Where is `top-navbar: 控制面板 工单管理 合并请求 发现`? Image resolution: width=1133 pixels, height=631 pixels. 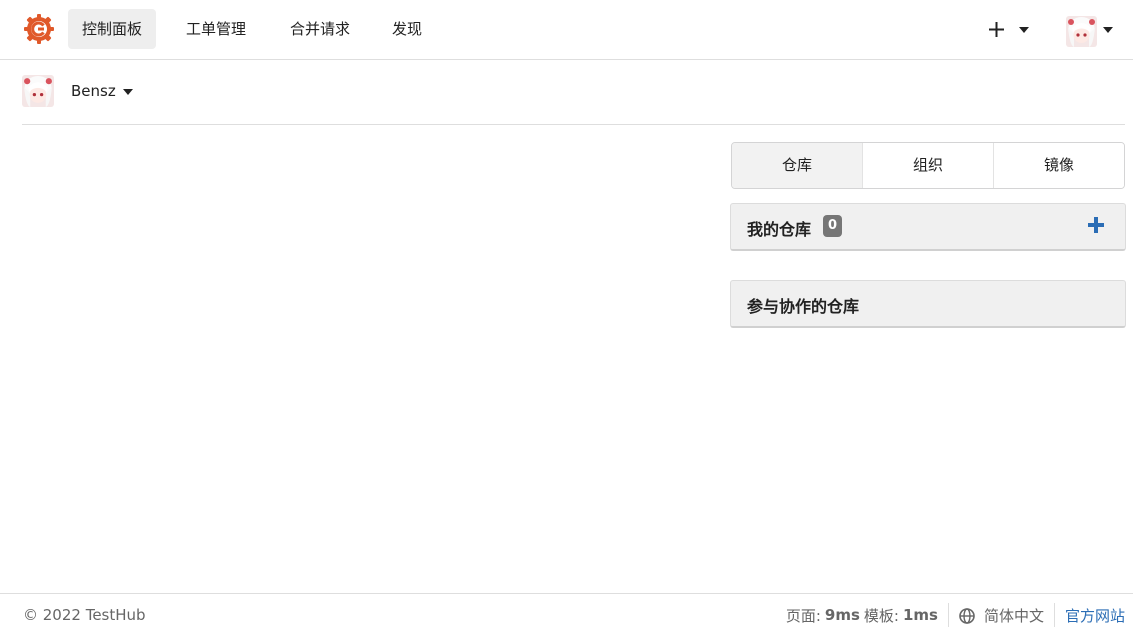
top-navbar: 控制面板 工单管理 合并请求 发现 is located at coordinates (566, 30).